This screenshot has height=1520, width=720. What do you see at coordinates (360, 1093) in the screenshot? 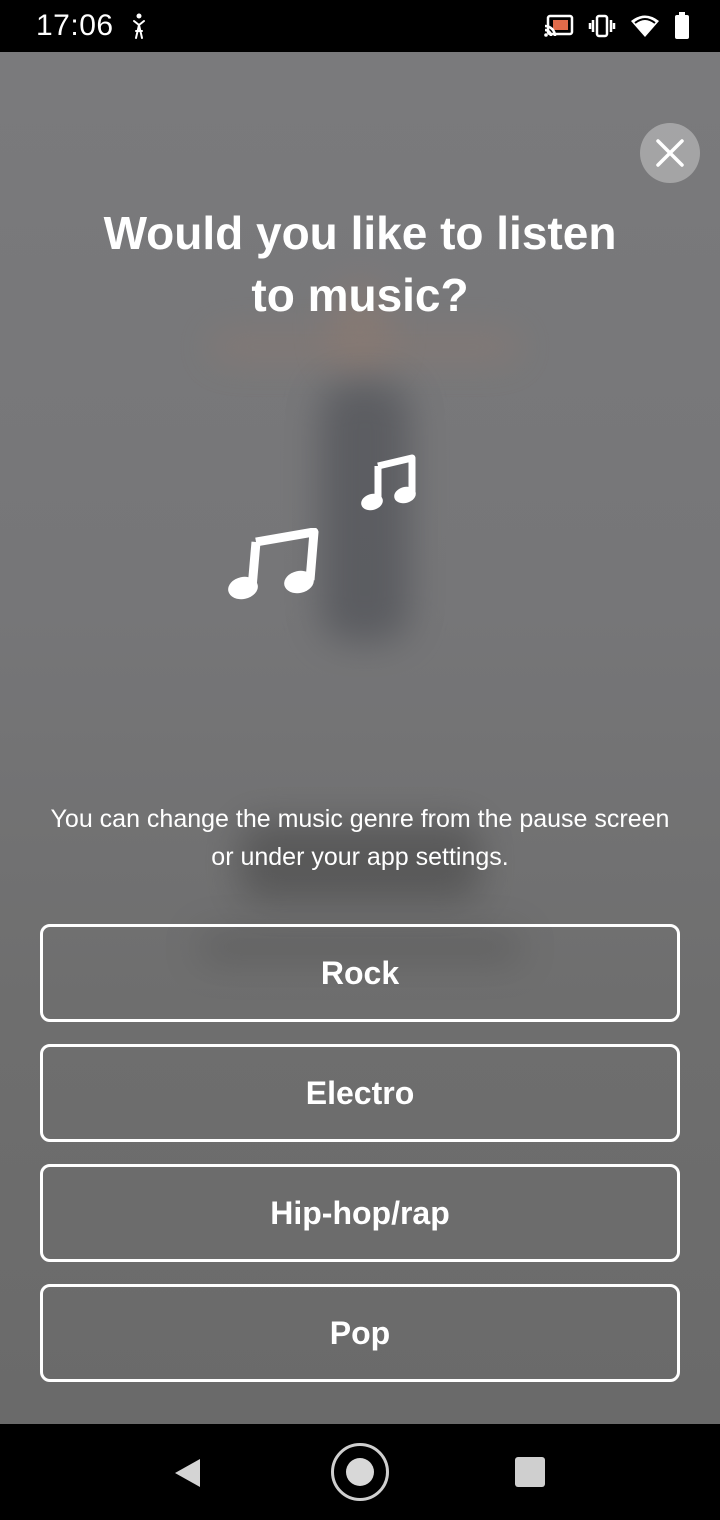
I see `genre-button-electro: Electro` at bounding box center [360, 1093].